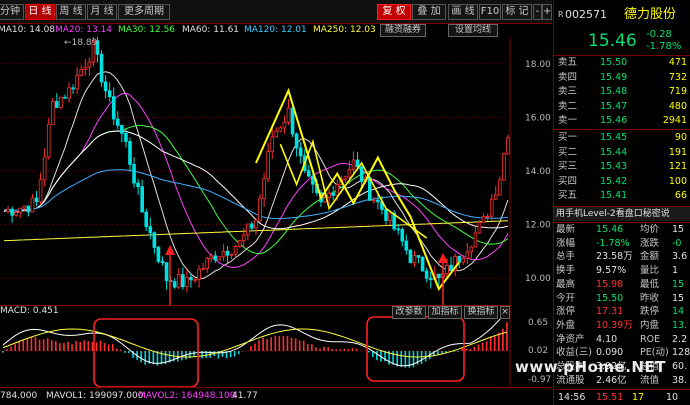 The image size is (690, 405). I want to click on tab-monthly: 月 线, so click(102, 12).